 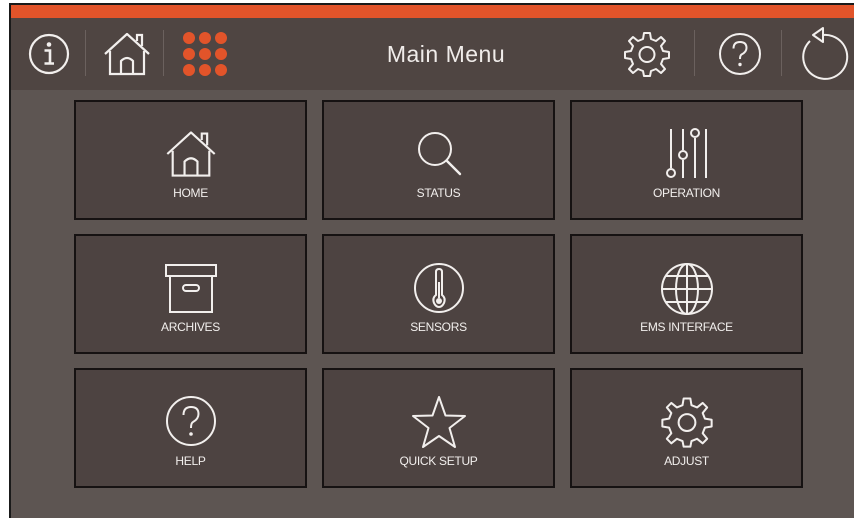 I want to click on tile-archives: ARCHIVES, so click(x=190, y=294).